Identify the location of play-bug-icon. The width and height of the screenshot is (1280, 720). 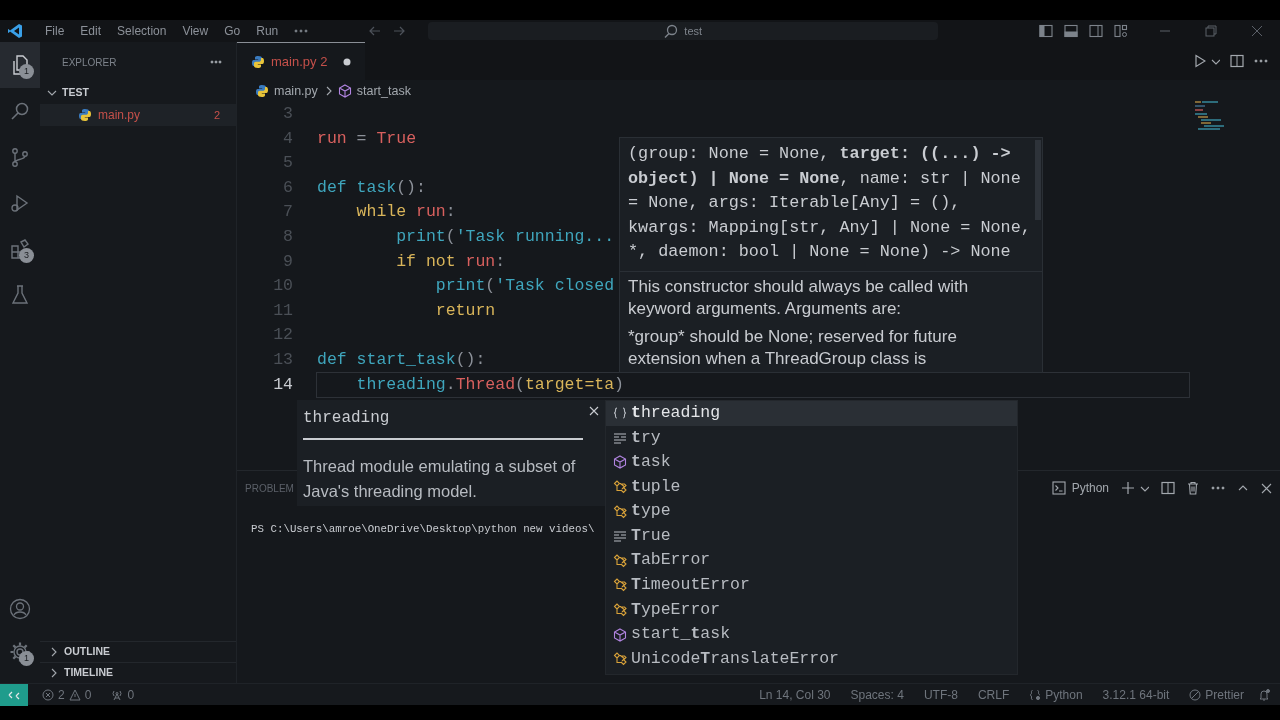
(20, 203).